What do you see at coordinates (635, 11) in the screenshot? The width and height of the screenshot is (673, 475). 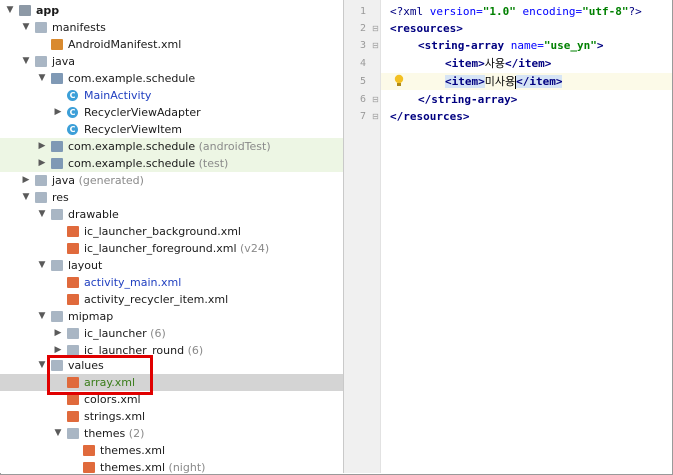 I see `xml-decl-close: ?>` at bounding box center [635, 11].